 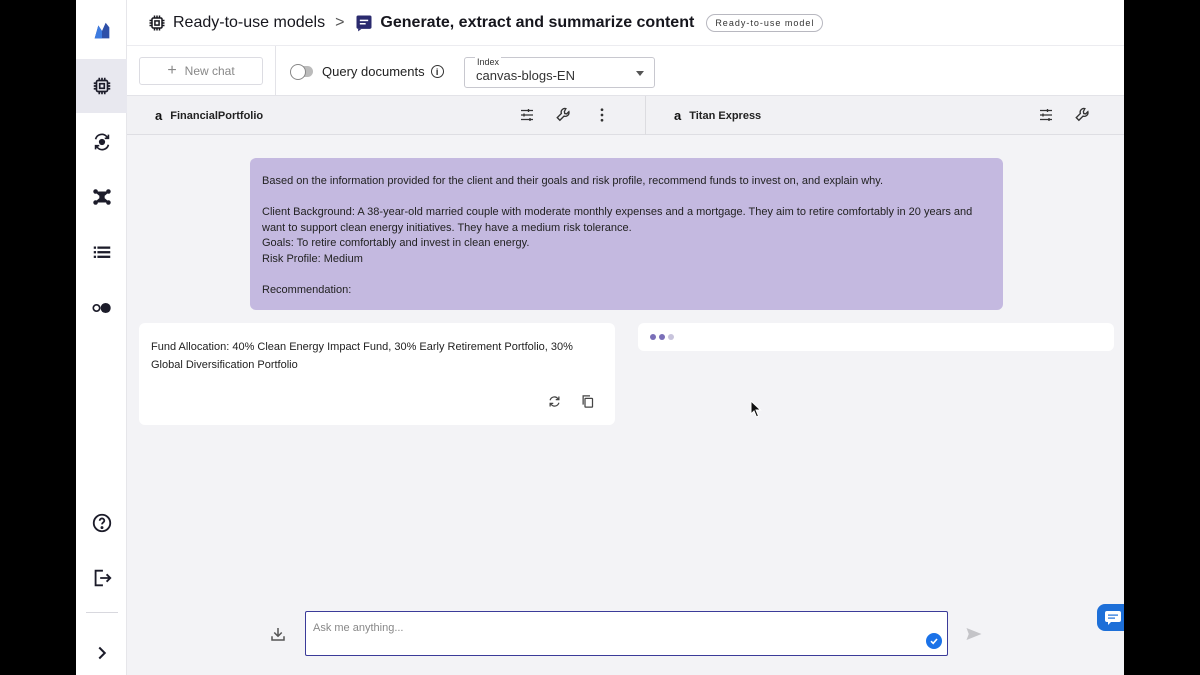 What do you see at coordinates (640, 73) in the screenshot?
I see `caret-down-icon` at bounding box center [640, 73].